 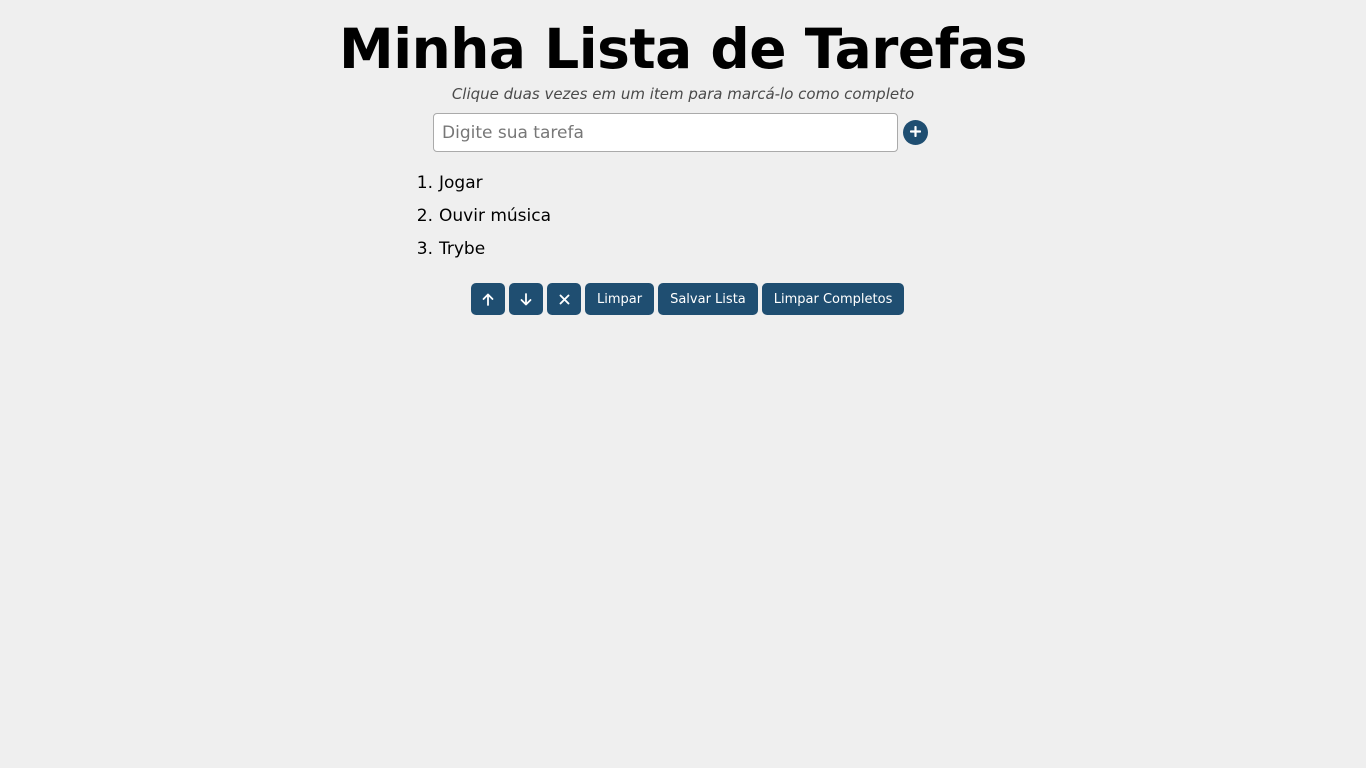 I want to click on remove-selected-button, so click(x=564, y=299).